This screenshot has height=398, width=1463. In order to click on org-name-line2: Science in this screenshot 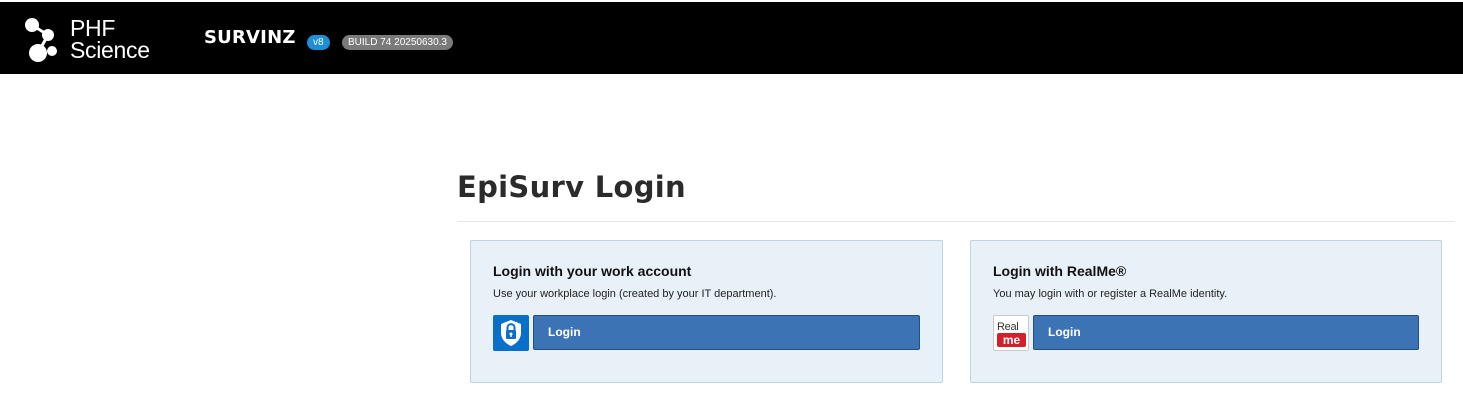, I will do `click(110, 50)`.